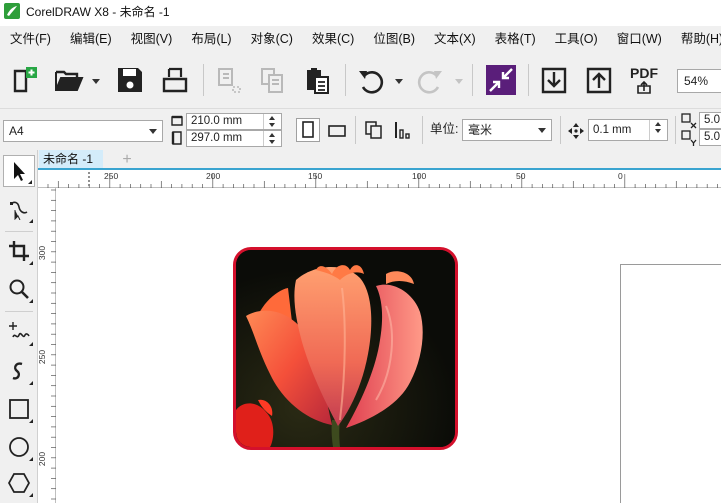  I want to click on crop-icon, so click(19, 251).